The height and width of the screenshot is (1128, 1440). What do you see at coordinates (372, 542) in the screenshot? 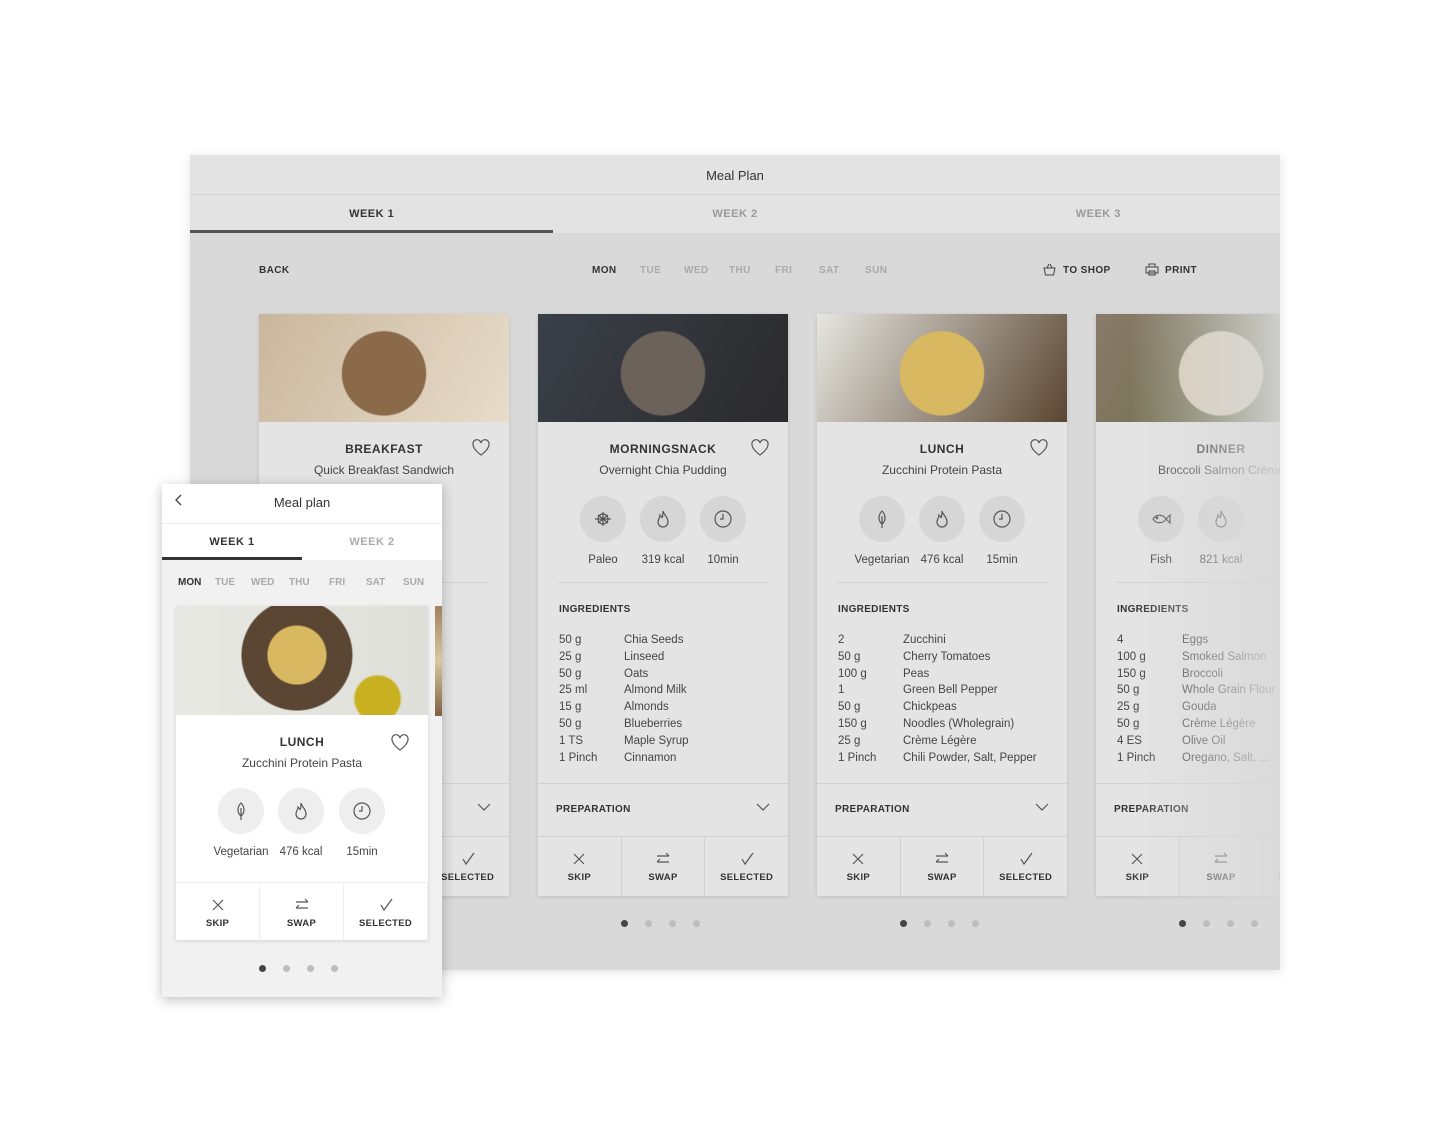
I see `mobile-tab-week-2: WEEK 2` at bounding box center [372, 542].